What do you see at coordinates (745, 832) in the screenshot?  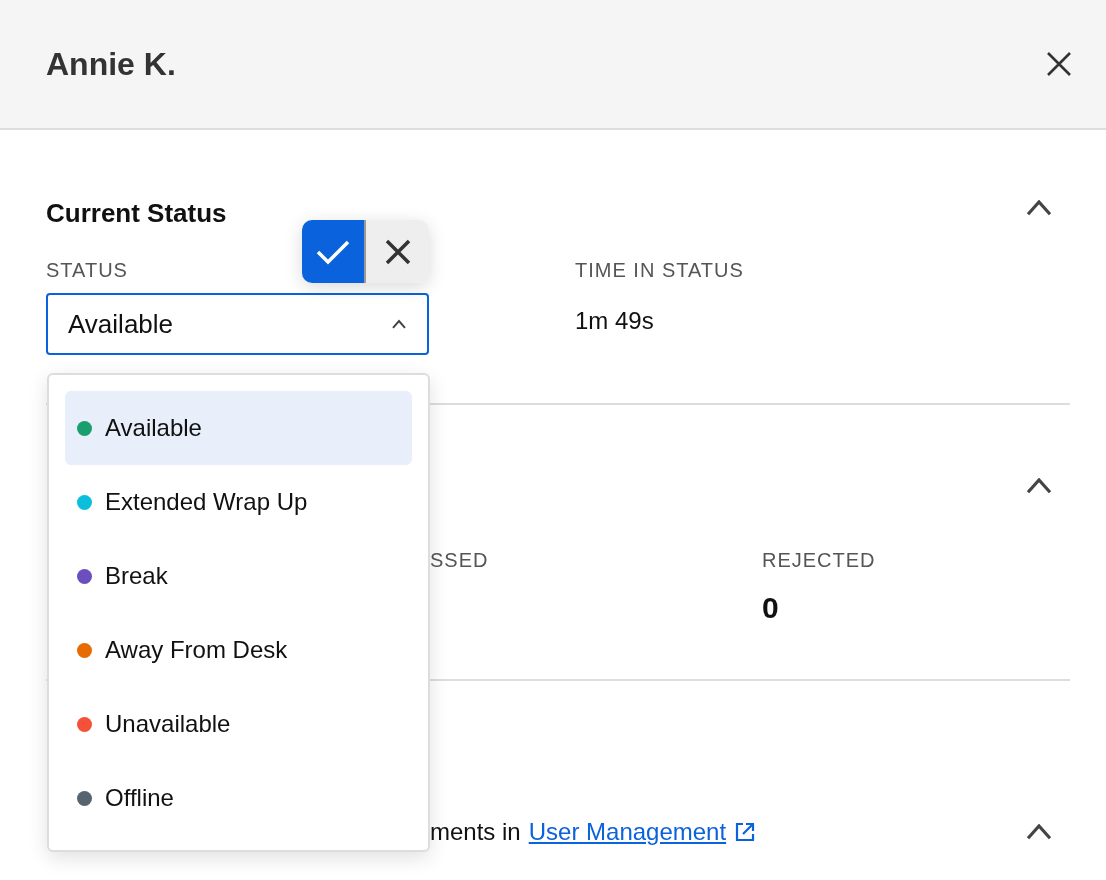 I see `external-link-icon` at bounding box center [745, 832].